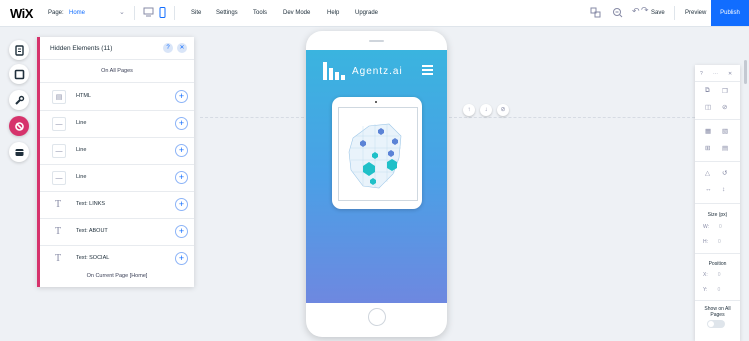 The width and height of the screenshot is (749, 341). I want to click on desktop-icon, so click(148, 12).